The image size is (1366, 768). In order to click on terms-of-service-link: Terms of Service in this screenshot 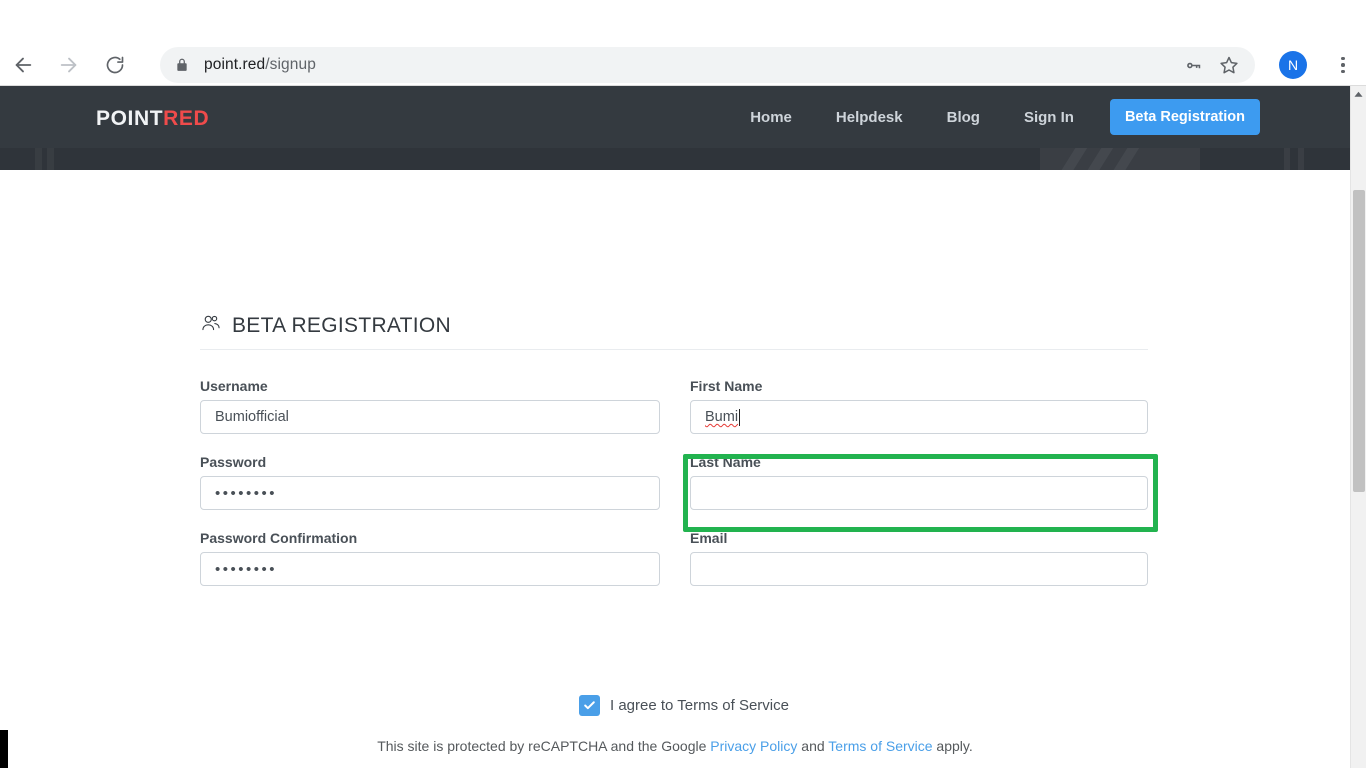, I will do `click(880, 746)`.